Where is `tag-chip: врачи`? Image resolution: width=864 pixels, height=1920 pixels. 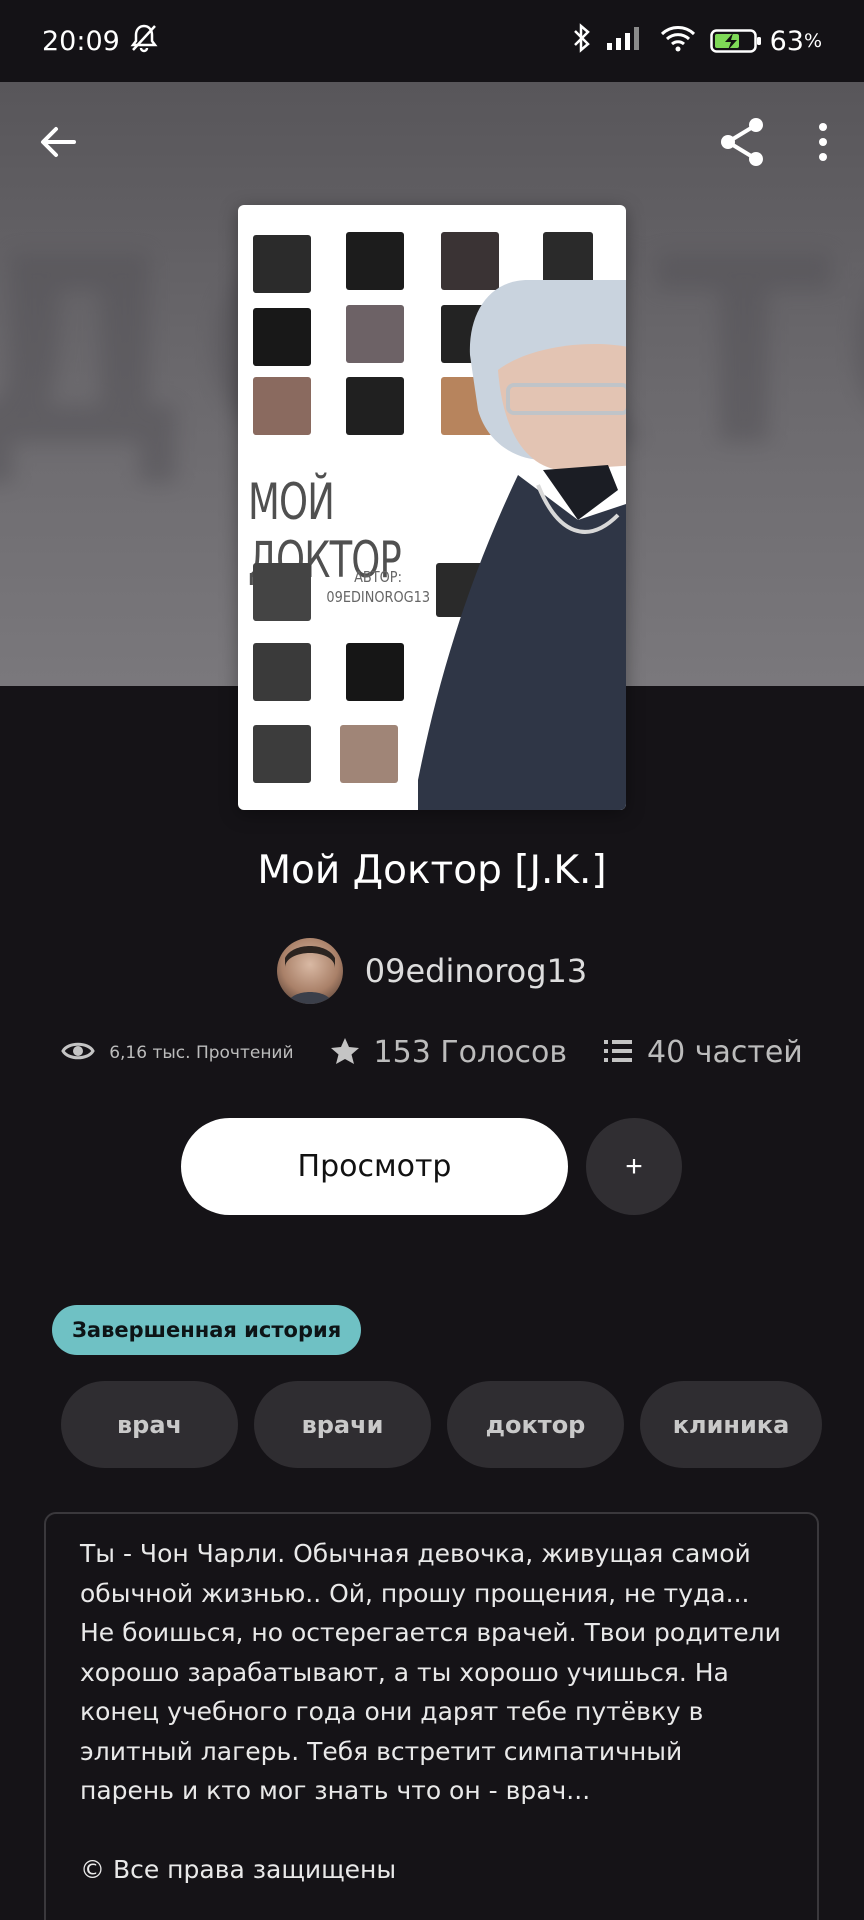
tag-chip: врачи is located at coordinates (342, 1424).